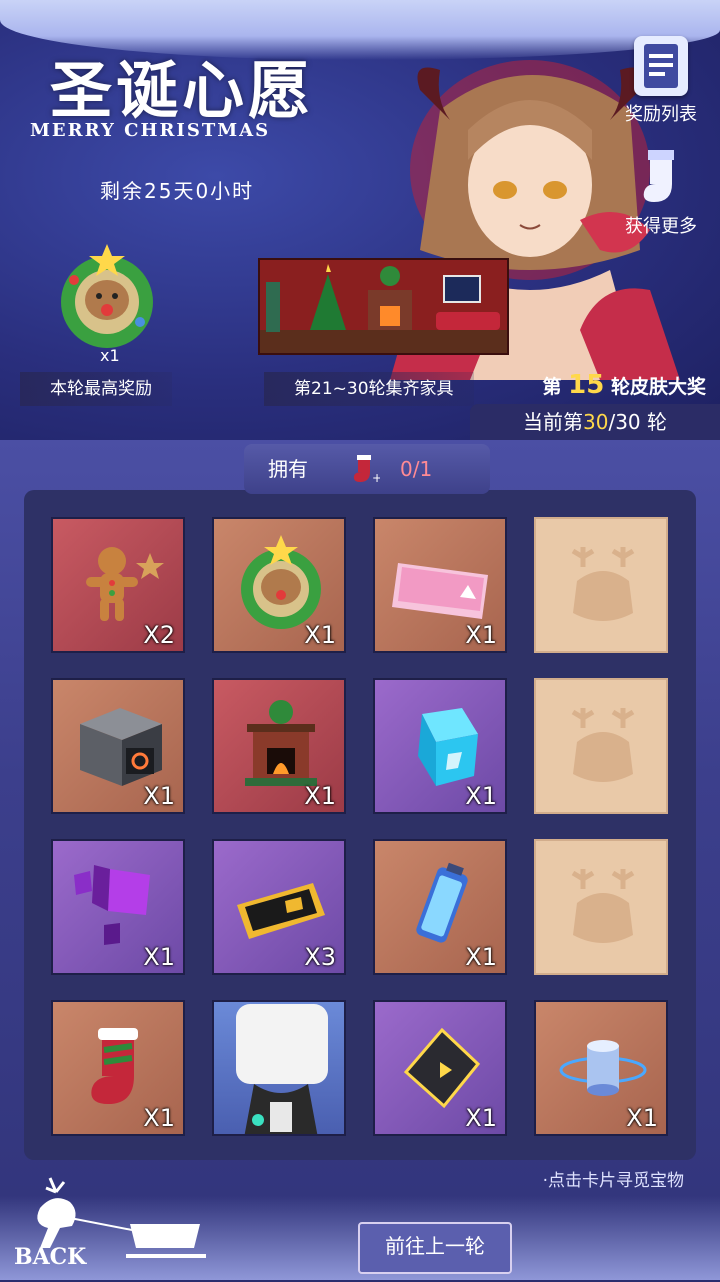 This screenshot has height=1282, width=720. I want to click on owned-bar: 拥有 + 0/1, so click(367, 469).